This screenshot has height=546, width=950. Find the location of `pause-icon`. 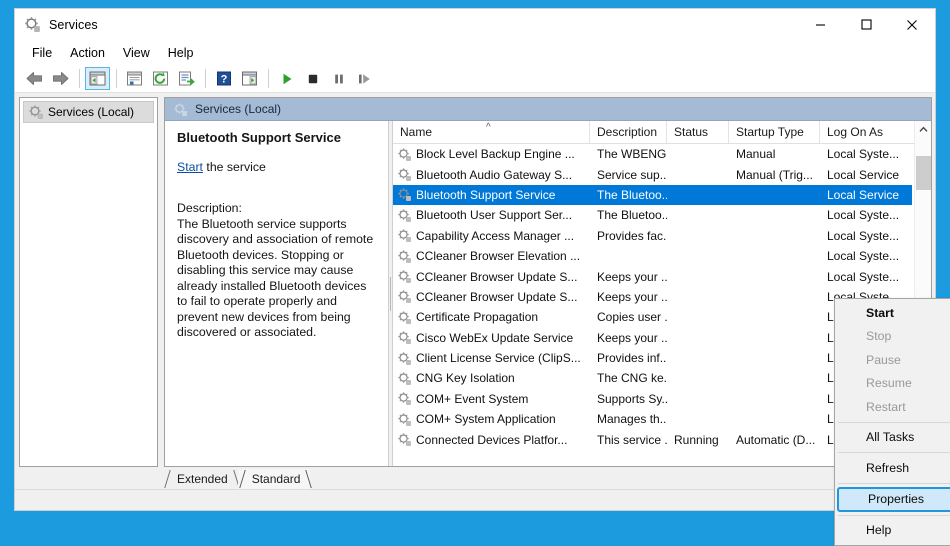

pause-icon is located at coordinates (338, 78).